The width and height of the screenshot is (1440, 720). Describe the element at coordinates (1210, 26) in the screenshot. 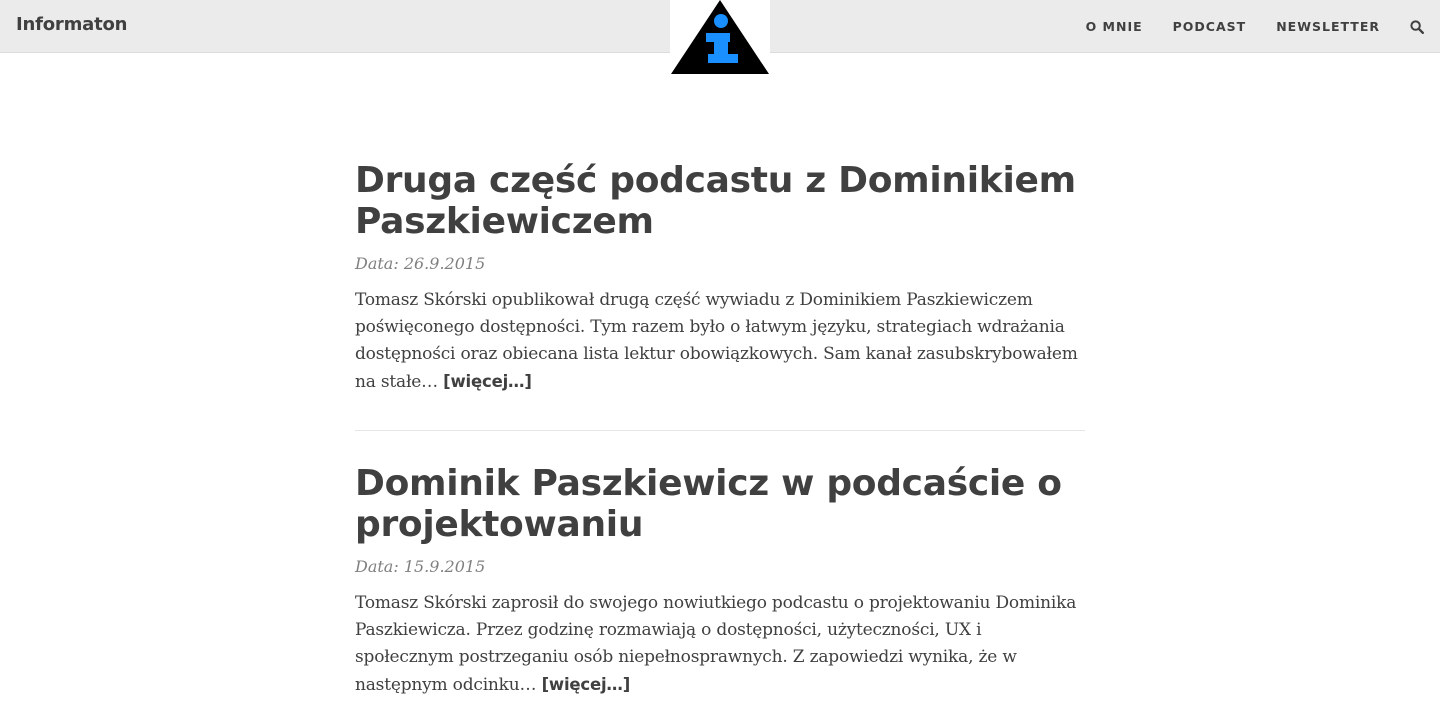

I see `nav-item-podcast: PODCAST` at that location.